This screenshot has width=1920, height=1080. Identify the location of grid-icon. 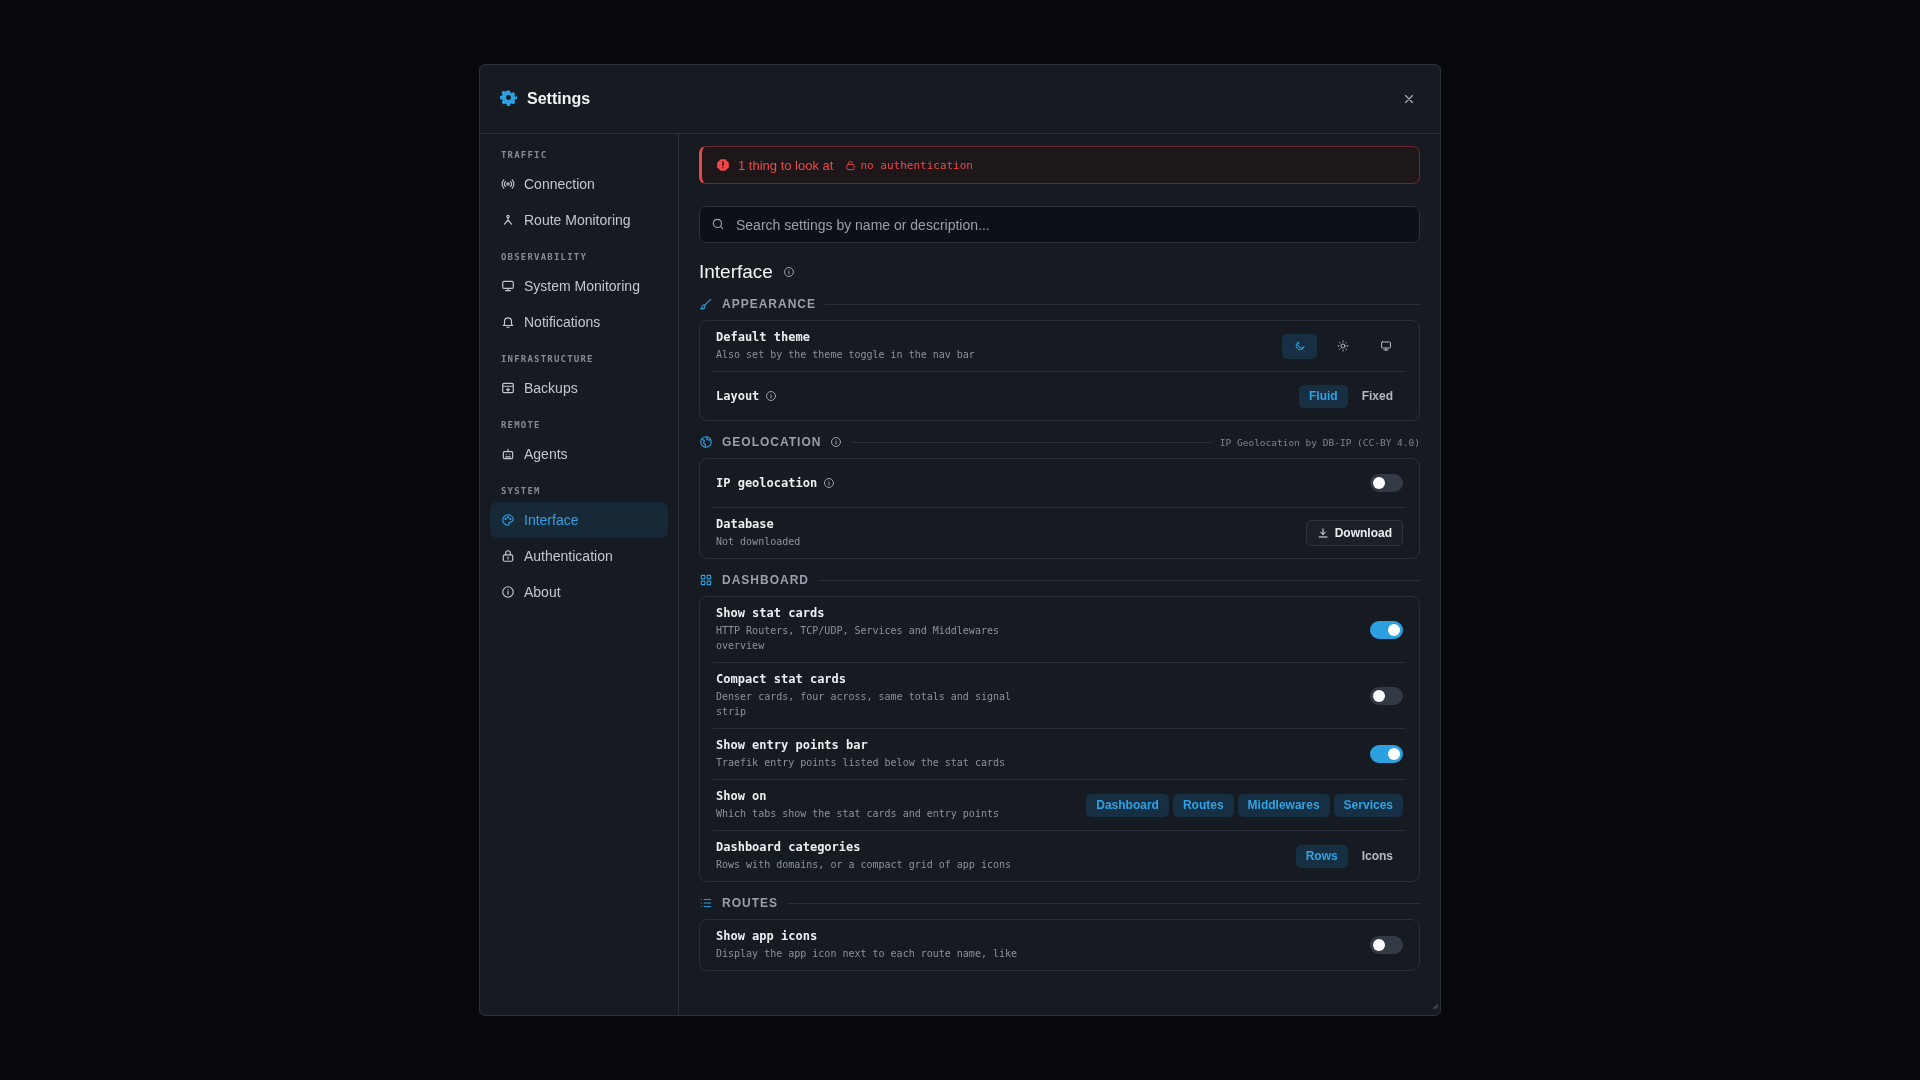
(706, 580).